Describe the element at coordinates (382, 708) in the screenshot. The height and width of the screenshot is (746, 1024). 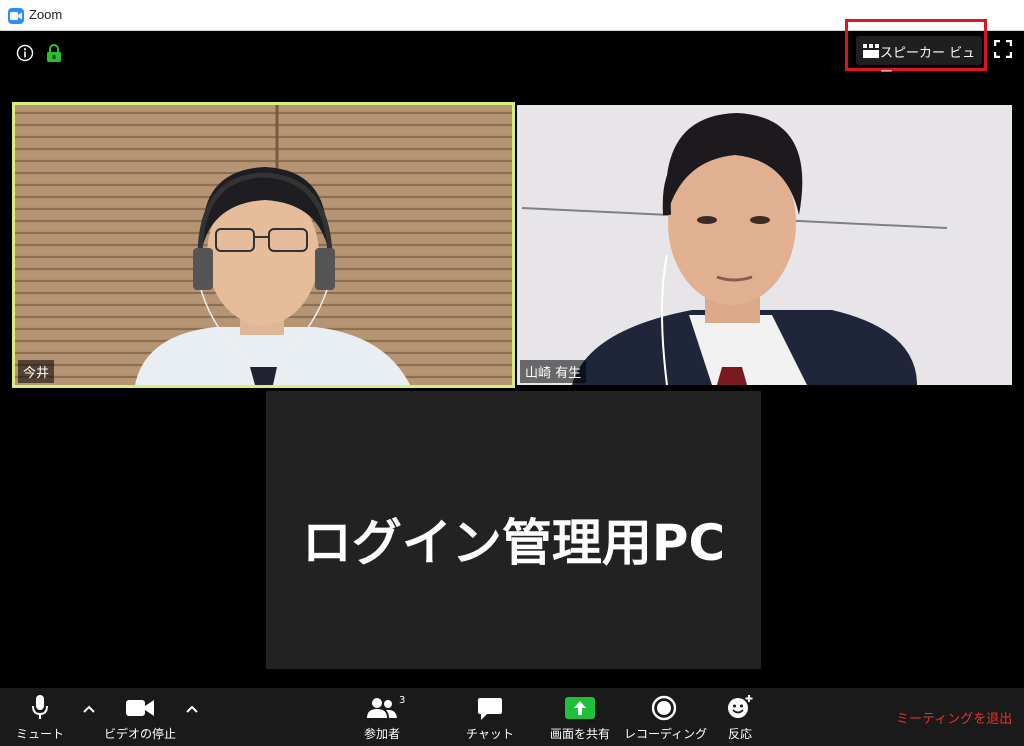
I see `participants-icon` at that location.